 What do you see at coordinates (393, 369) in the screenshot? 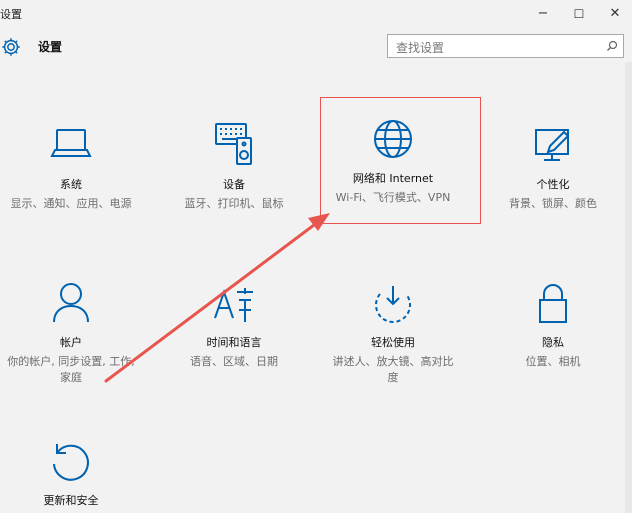
I see `tile-description: 讲述人、放大镜、高对比度` at bounding box center [393, 369].